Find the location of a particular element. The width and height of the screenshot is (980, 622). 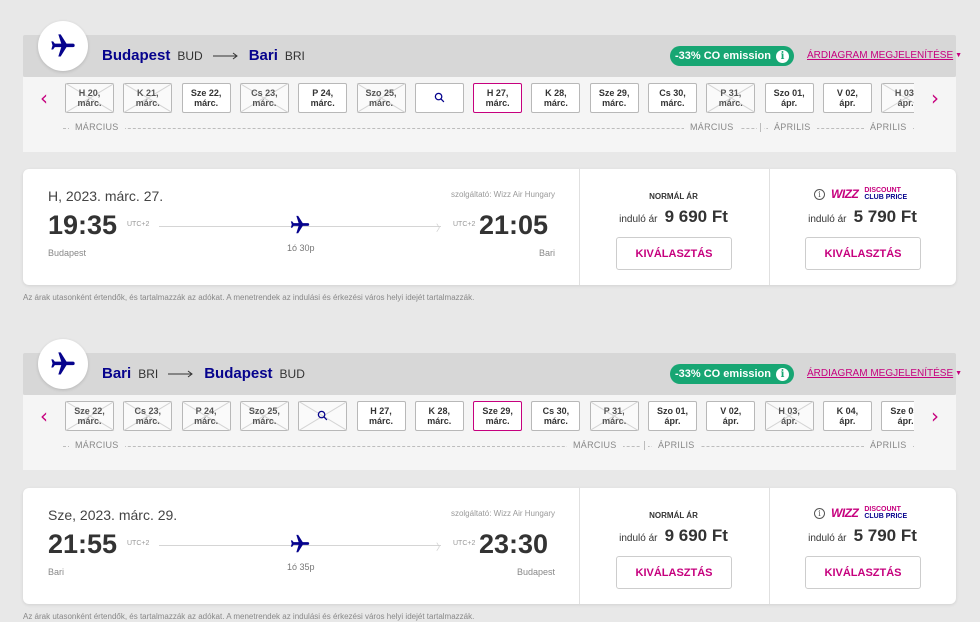

fare-from-label: induló ár is located at coordinates (638, 219).